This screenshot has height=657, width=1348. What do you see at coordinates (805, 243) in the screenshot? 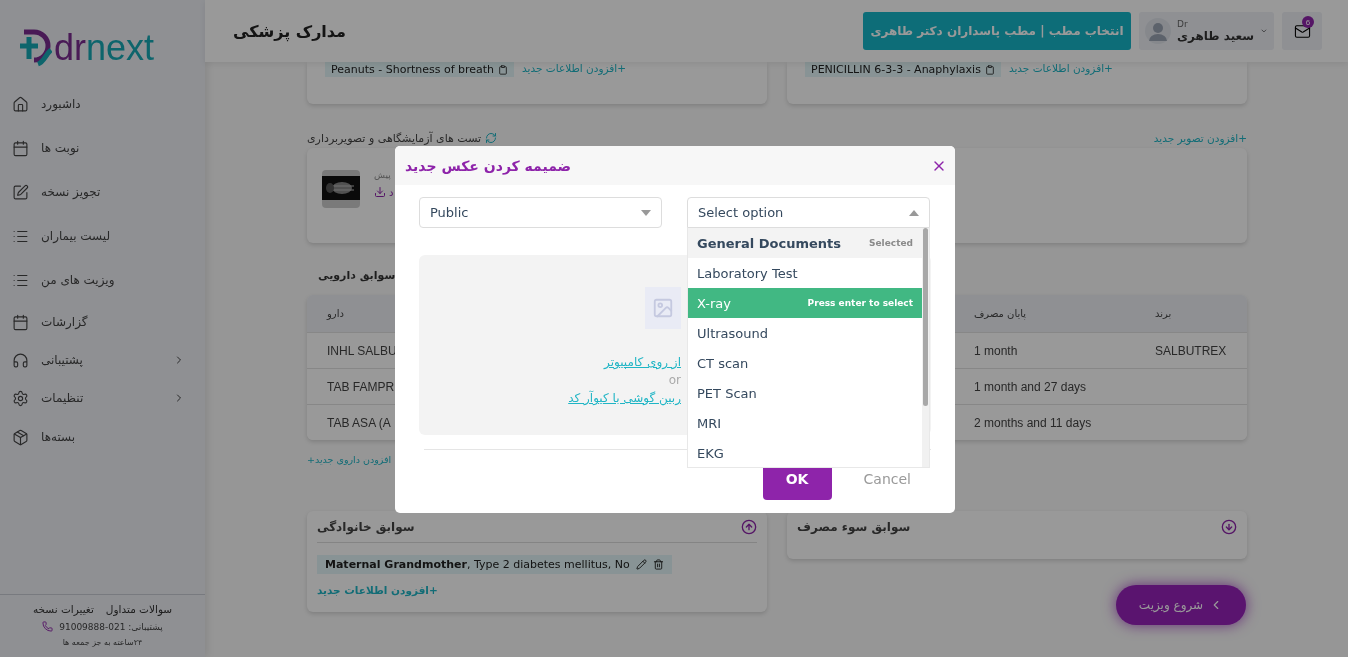
I see `option: General Documents Selected` at bounding box center [805, 243].